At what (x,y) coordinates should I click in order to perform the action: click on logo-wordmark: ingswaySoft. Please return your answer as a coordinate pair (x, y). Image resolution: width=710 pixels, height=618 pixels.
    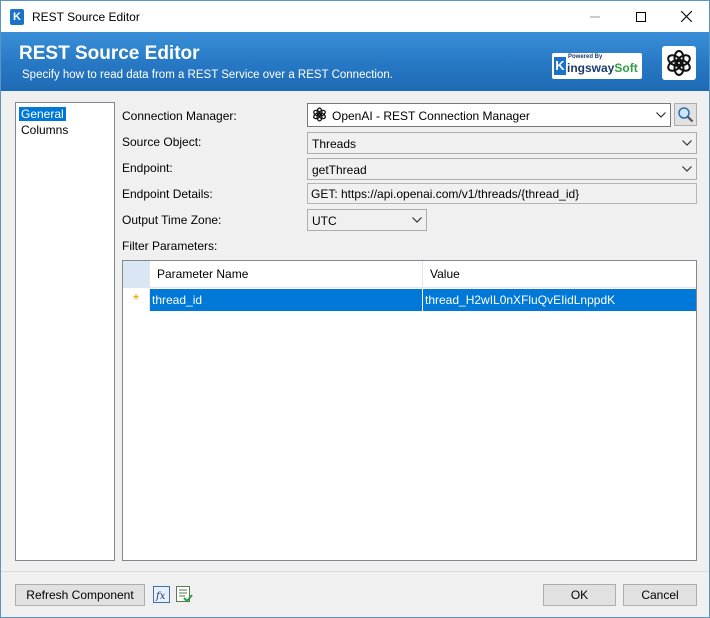
    Looking at the image, I should click on (602, 68).